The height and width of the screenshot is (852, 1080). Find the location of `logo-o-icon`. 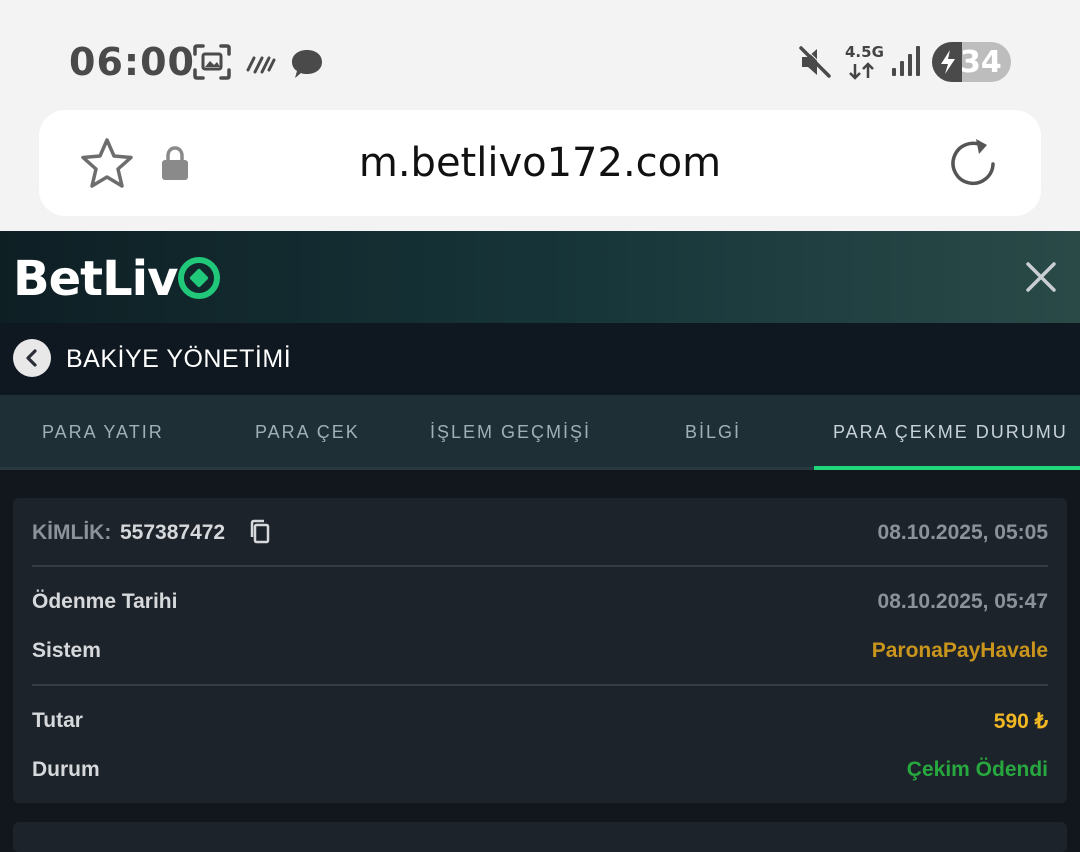

logo-o-icon is located at coordinates (199, 278).